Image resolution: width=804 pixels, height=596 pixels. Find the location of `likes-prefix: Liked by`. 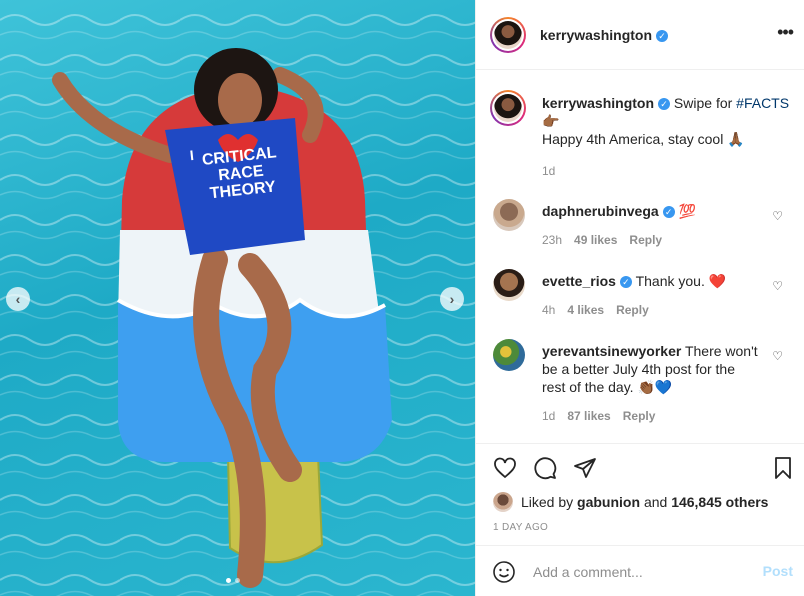

likes-prefix: Liked by is located at coordinates (547, 502).